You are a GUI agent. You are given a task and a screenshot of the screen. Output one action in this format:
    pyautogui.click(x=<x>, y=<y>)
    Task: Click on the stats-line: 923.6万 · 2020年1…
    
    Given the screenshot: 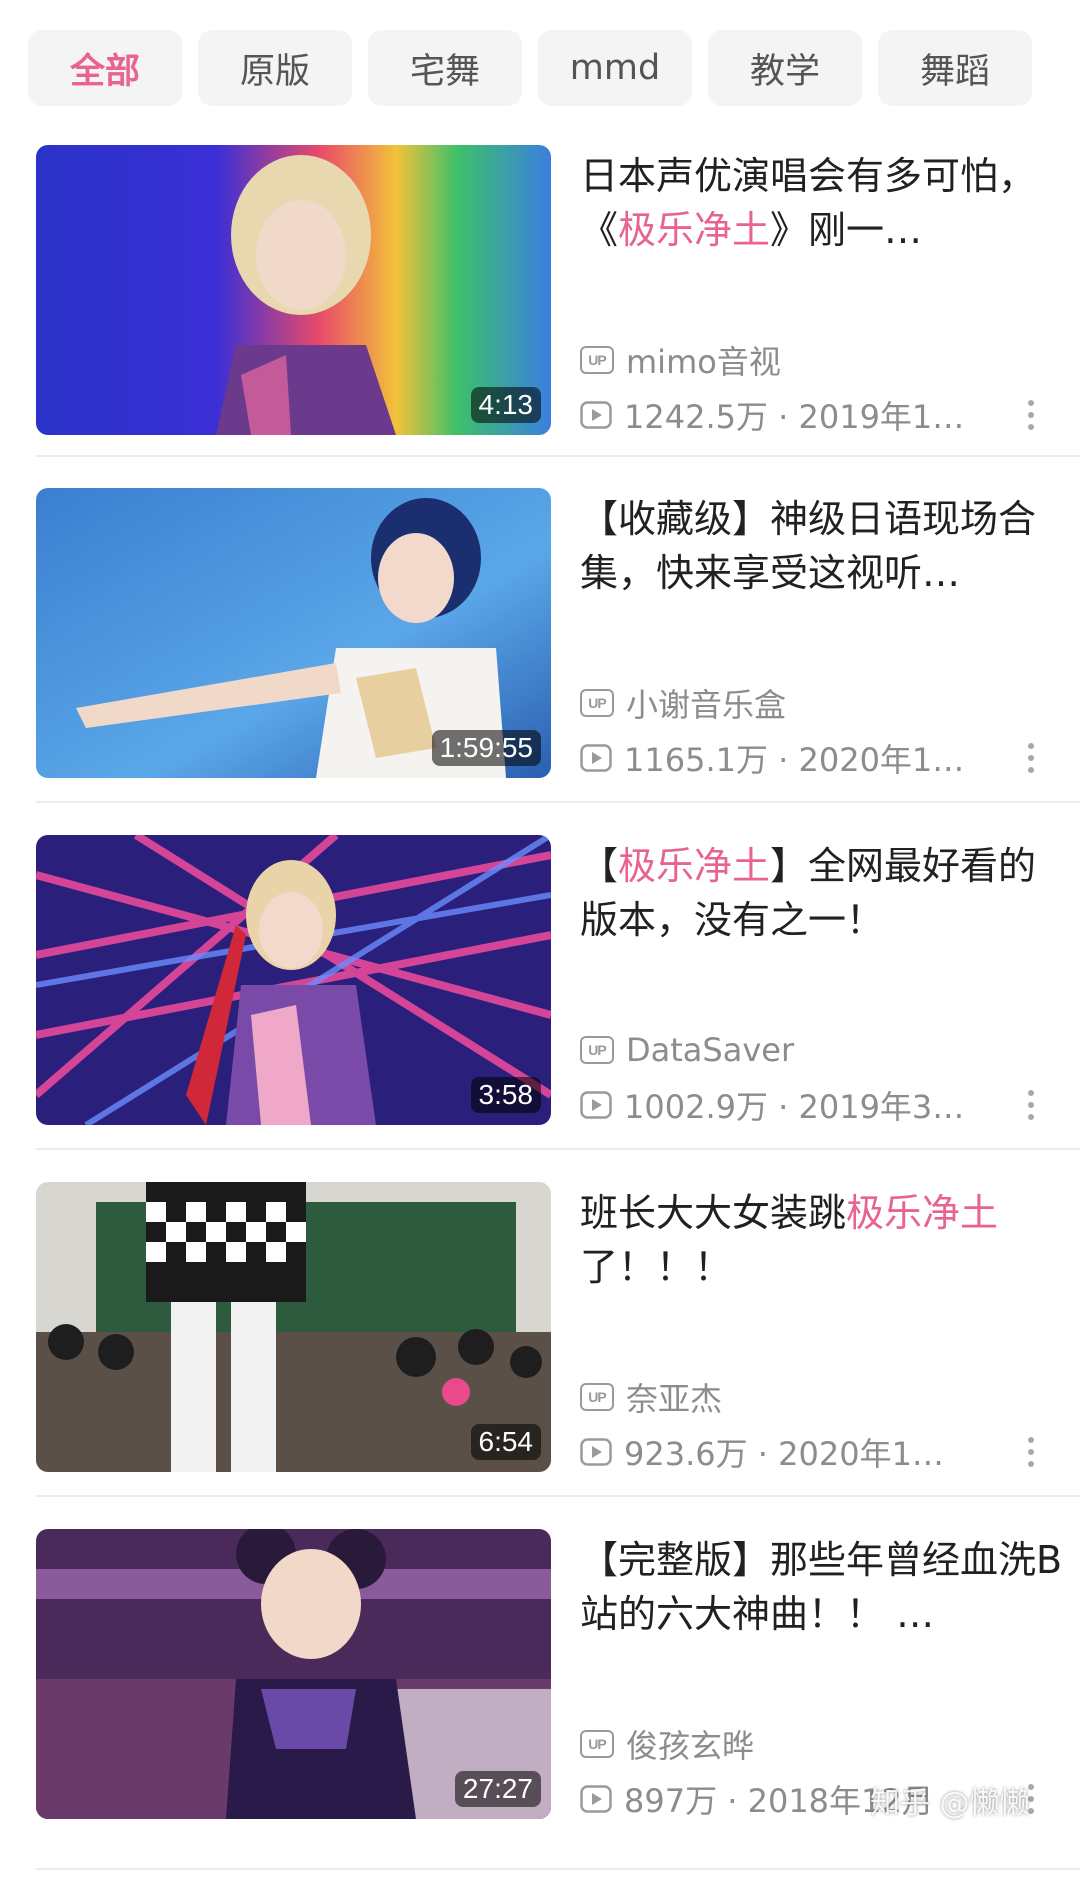 What is the action you would take?
    pyautogui.click(x=785, y=1452)
    